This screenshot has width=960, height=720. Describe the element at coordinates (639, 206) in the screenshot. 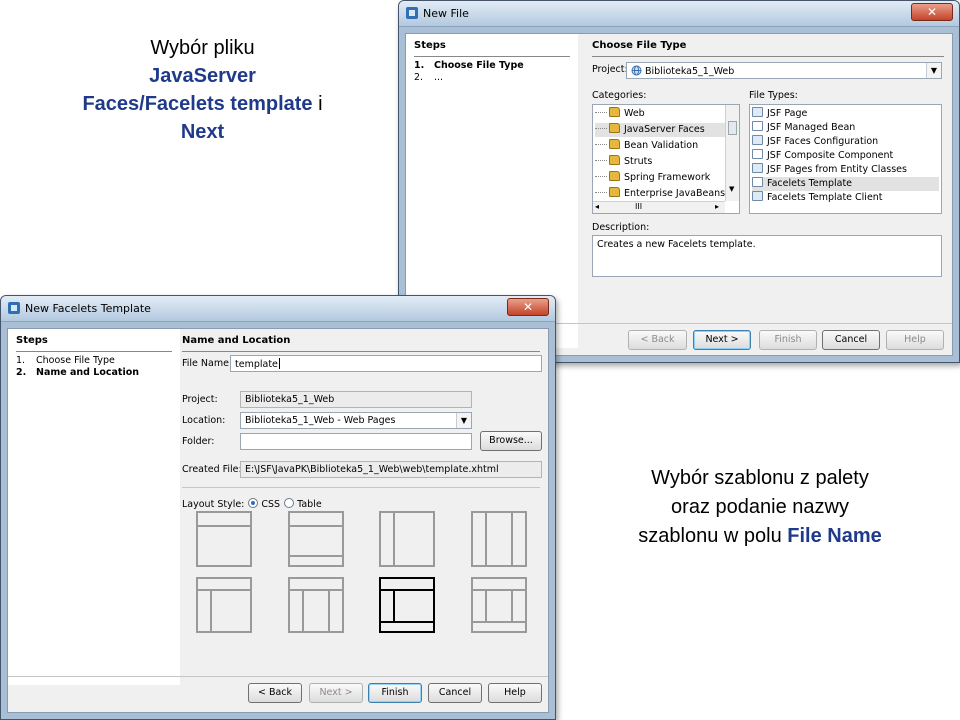

I see `scroll-grip: III` at that location.